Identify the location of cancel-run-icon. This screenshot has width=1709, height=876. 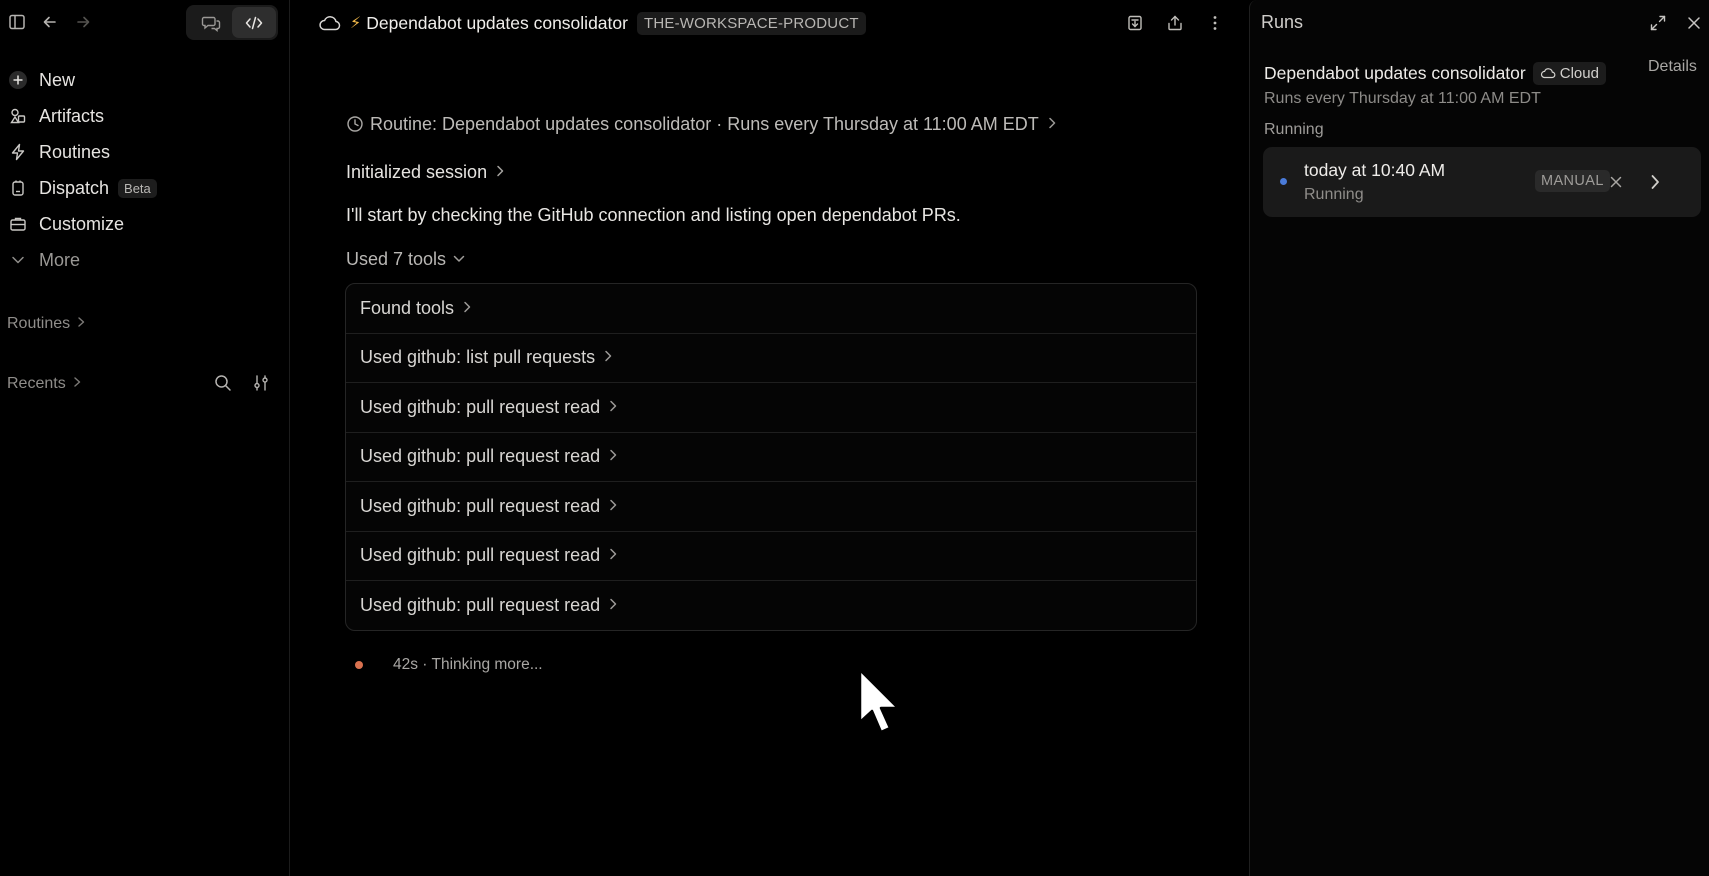
(1616, 182).